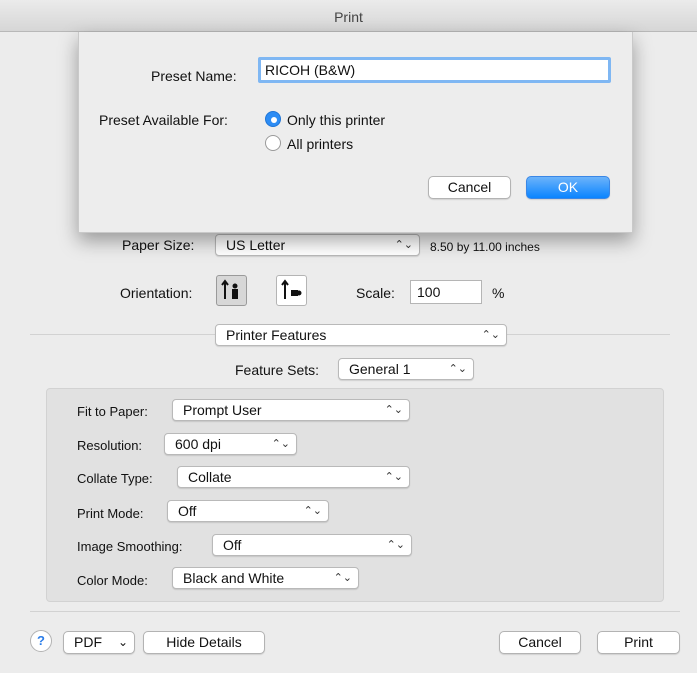  What do you see at coordinates (230, 444) in the screenshot?
I see `resolution-popup: 600 dpi ⌃⌄` at bounding box center [230, 444].